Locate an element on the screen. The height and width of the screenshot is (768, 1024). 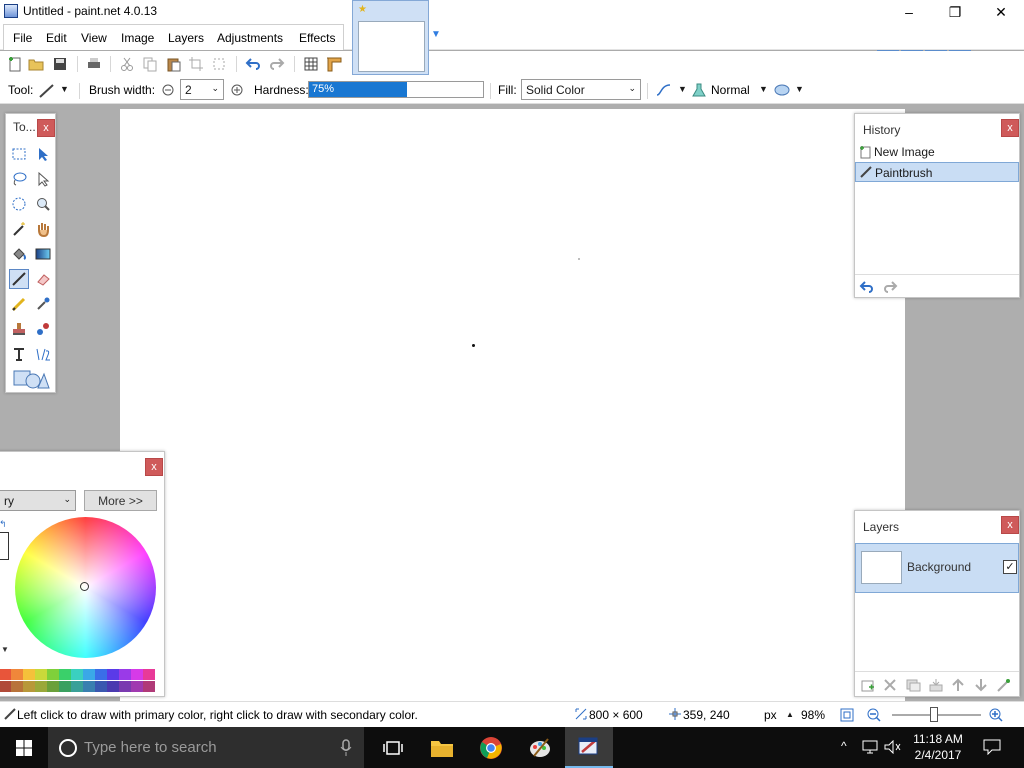
chrome-app is located at coordinates (491, 747).